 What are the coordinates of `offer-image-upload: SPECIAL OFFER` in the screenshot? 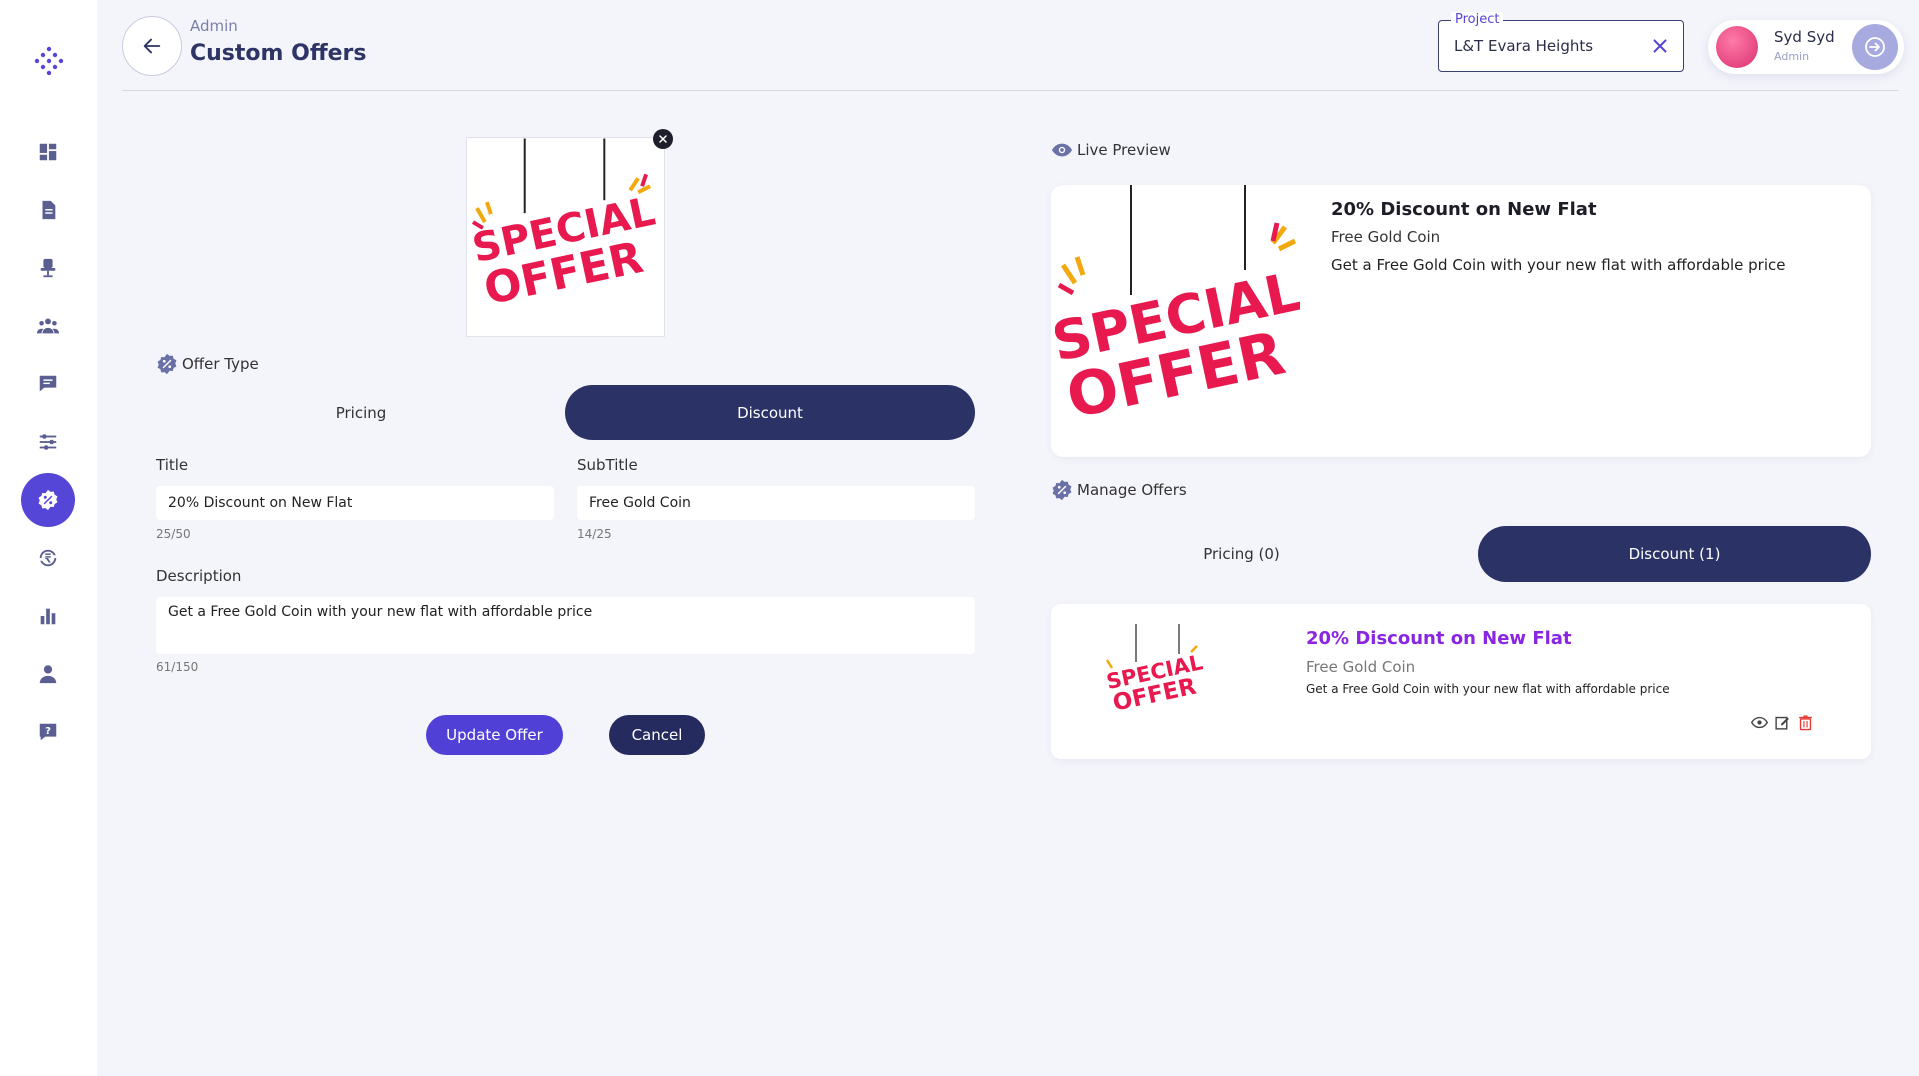 It's located at (565, 237).